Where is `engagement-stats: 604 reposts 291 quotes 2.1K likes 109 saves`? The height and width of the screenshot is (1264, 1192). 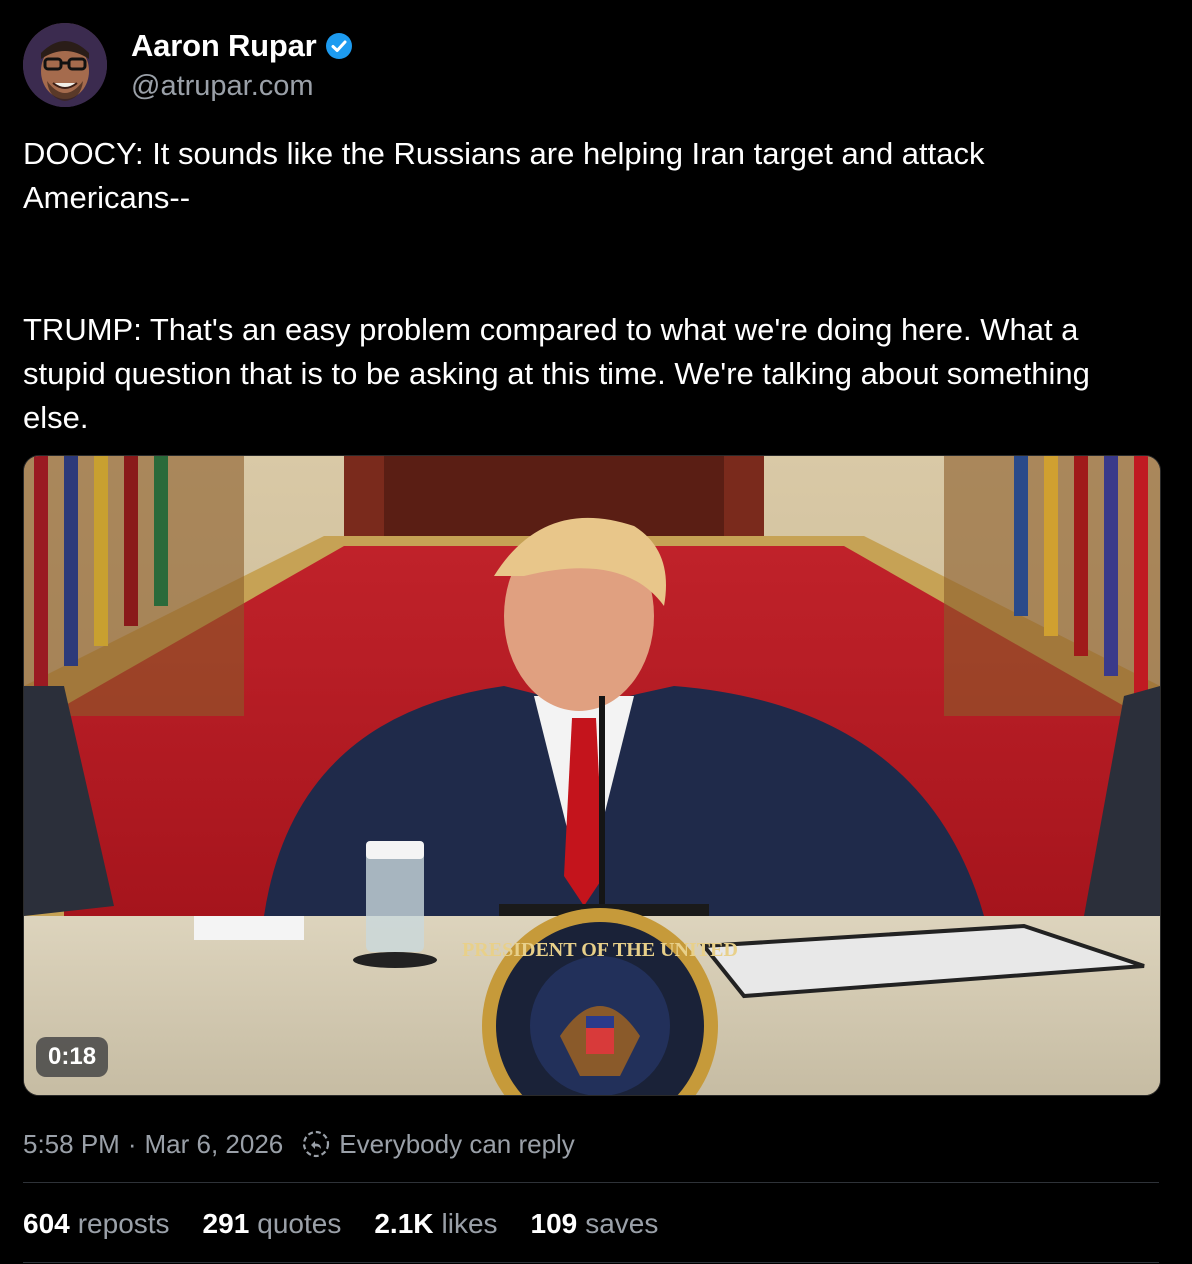
engagement-stats: 604 reposts 291 quotes 2.1K likes 109 saves is located at coordinates (357, 1224).